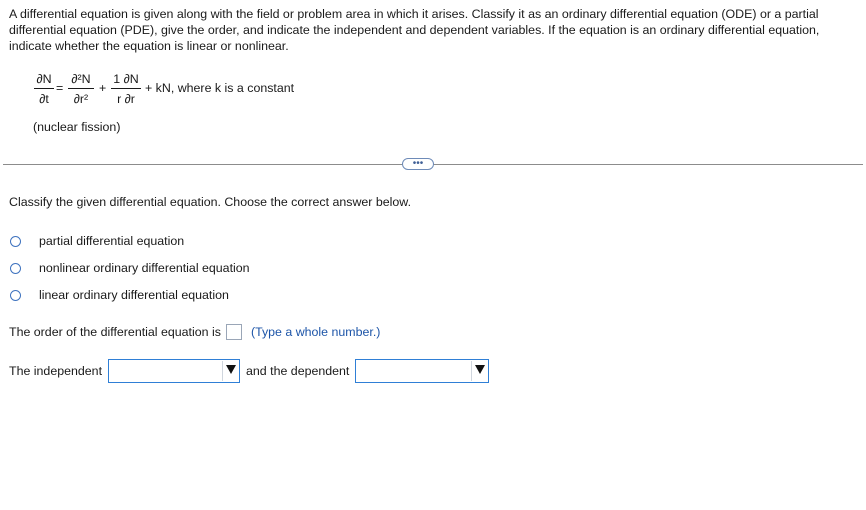 This screenshot has height=510, width=866. I want to click on term2-denominator: r ∂r, so click(126, 99).